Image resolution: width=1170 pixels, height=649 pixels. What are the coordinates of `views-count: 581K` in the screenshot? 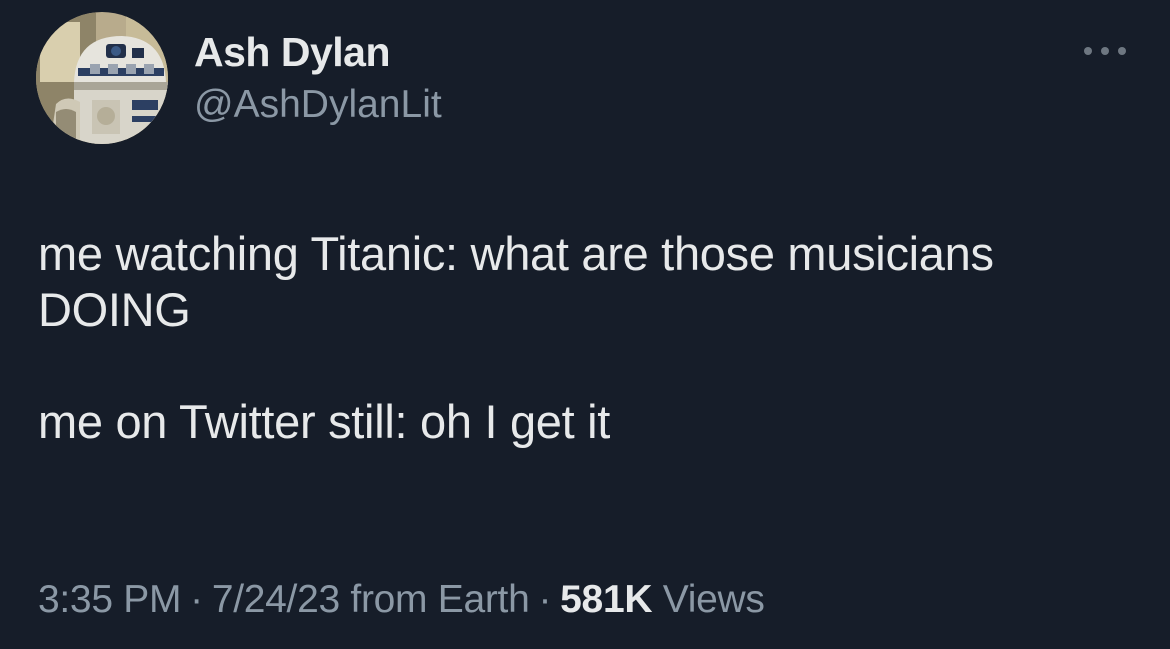 It's located at (606, 599).